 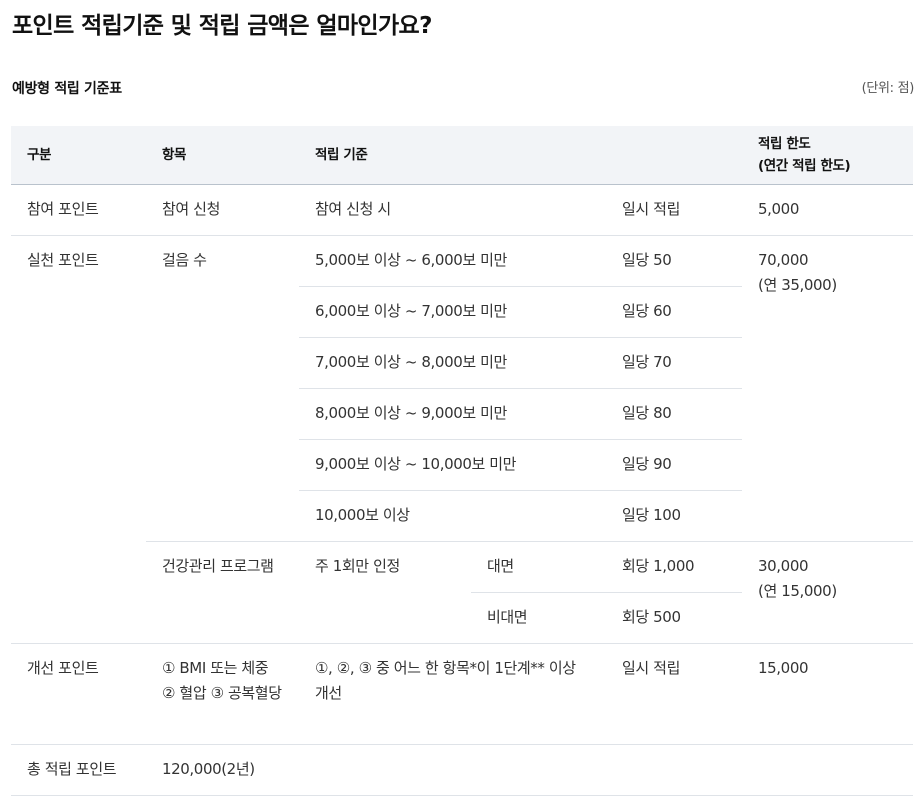 What do you see at coordinates (828, 155) in the screenshot?
I see `header-limit: 적립 한도 (연간 적립 한도)` at bounding box center [828, 155].